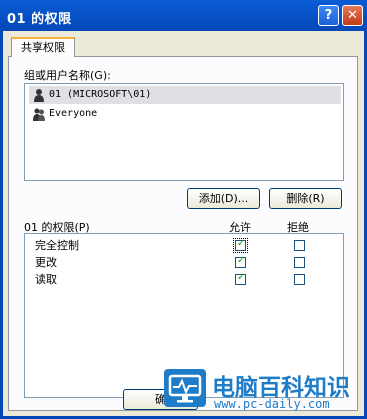 This screenshot has width=367, height=419. I want to click on window-title: 01 的权限, so click(39, 19).